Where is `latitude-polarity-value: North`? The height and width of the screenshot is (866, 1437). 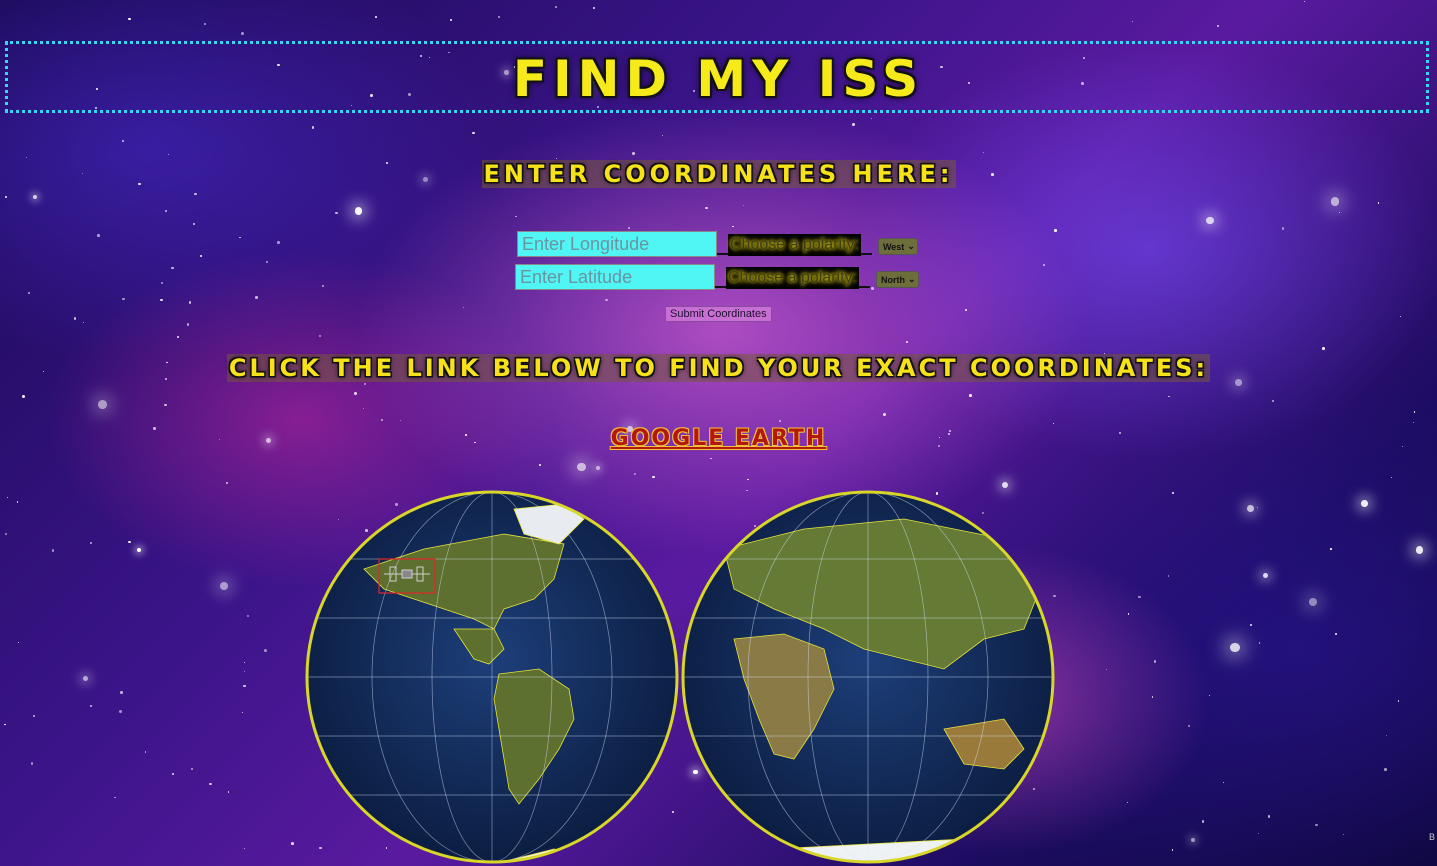
latitude-polarity-value: North is located at coordinates (892, 279).